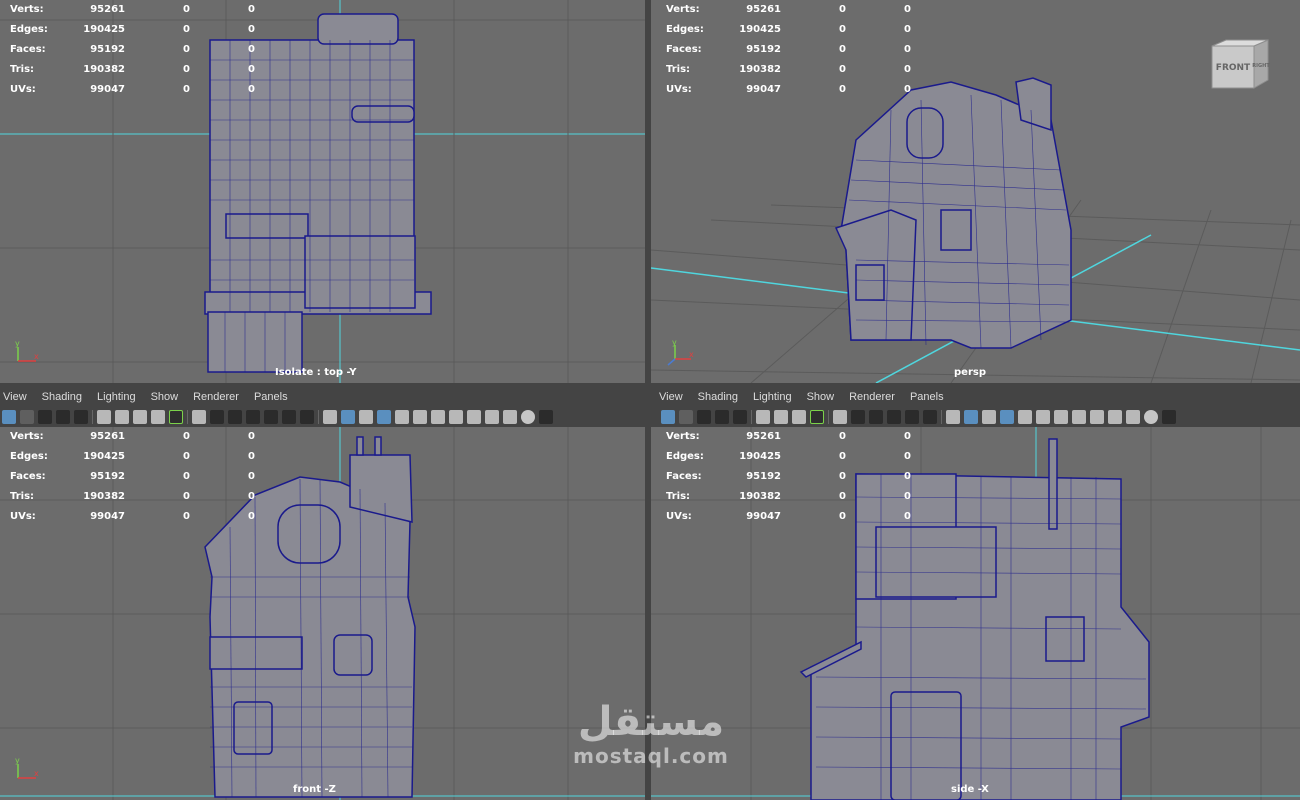 The height and width of the screenshot is (800, 1300). I want to click on hud-value: 190425, so click(104, 29).